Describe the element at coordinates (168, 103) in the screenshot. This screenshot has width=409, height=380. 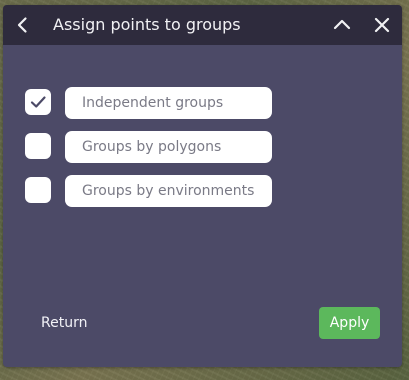
I see `independent-groups-label: Independent groups` at that location.